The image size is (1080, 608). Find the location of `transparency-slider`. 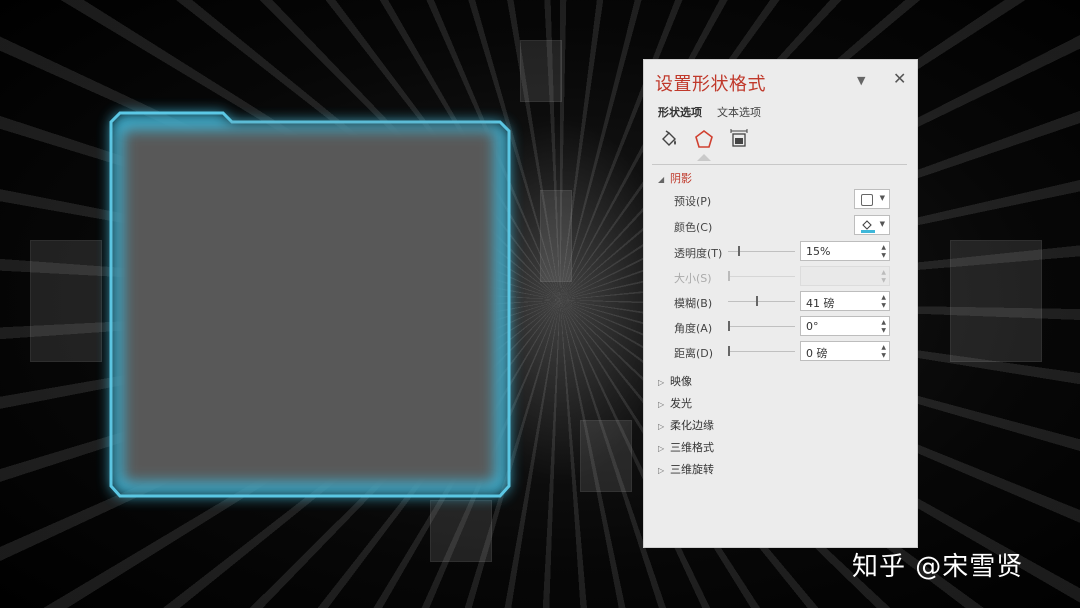

transparency-slider is located at coordinates (761, 251).